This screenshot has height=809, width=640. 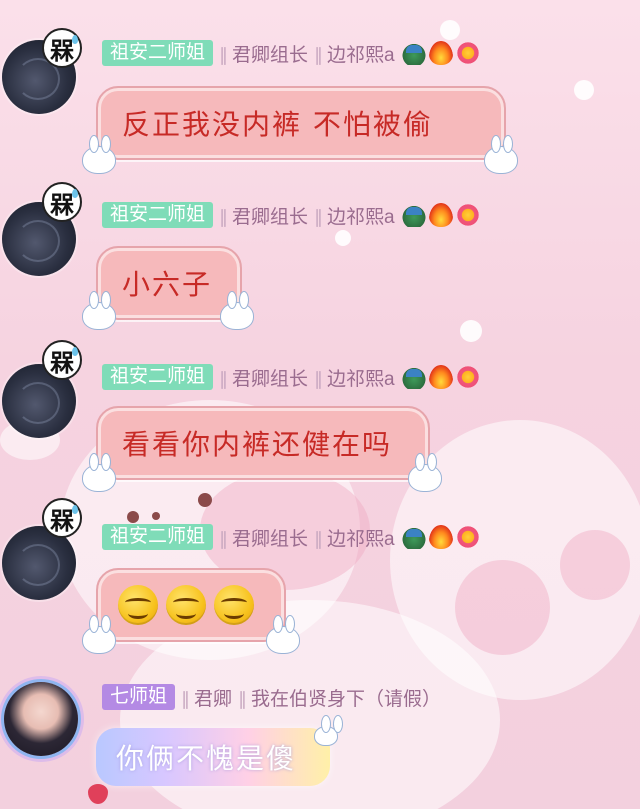 What do you see at coordinates (346, 699) in the screenshot?
I see `title-text: 我在伯贤身下（请假）` at bounding box center [346, 699].